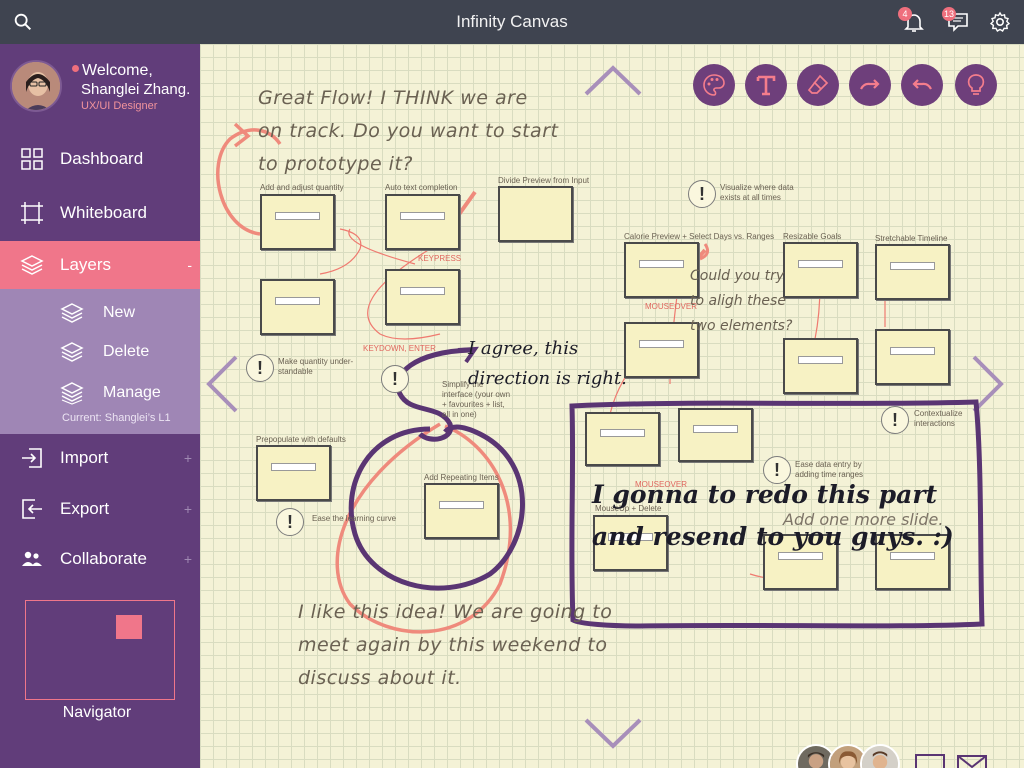  I want to click on comment-line: and resend to you guys. :), so click(773, 536).